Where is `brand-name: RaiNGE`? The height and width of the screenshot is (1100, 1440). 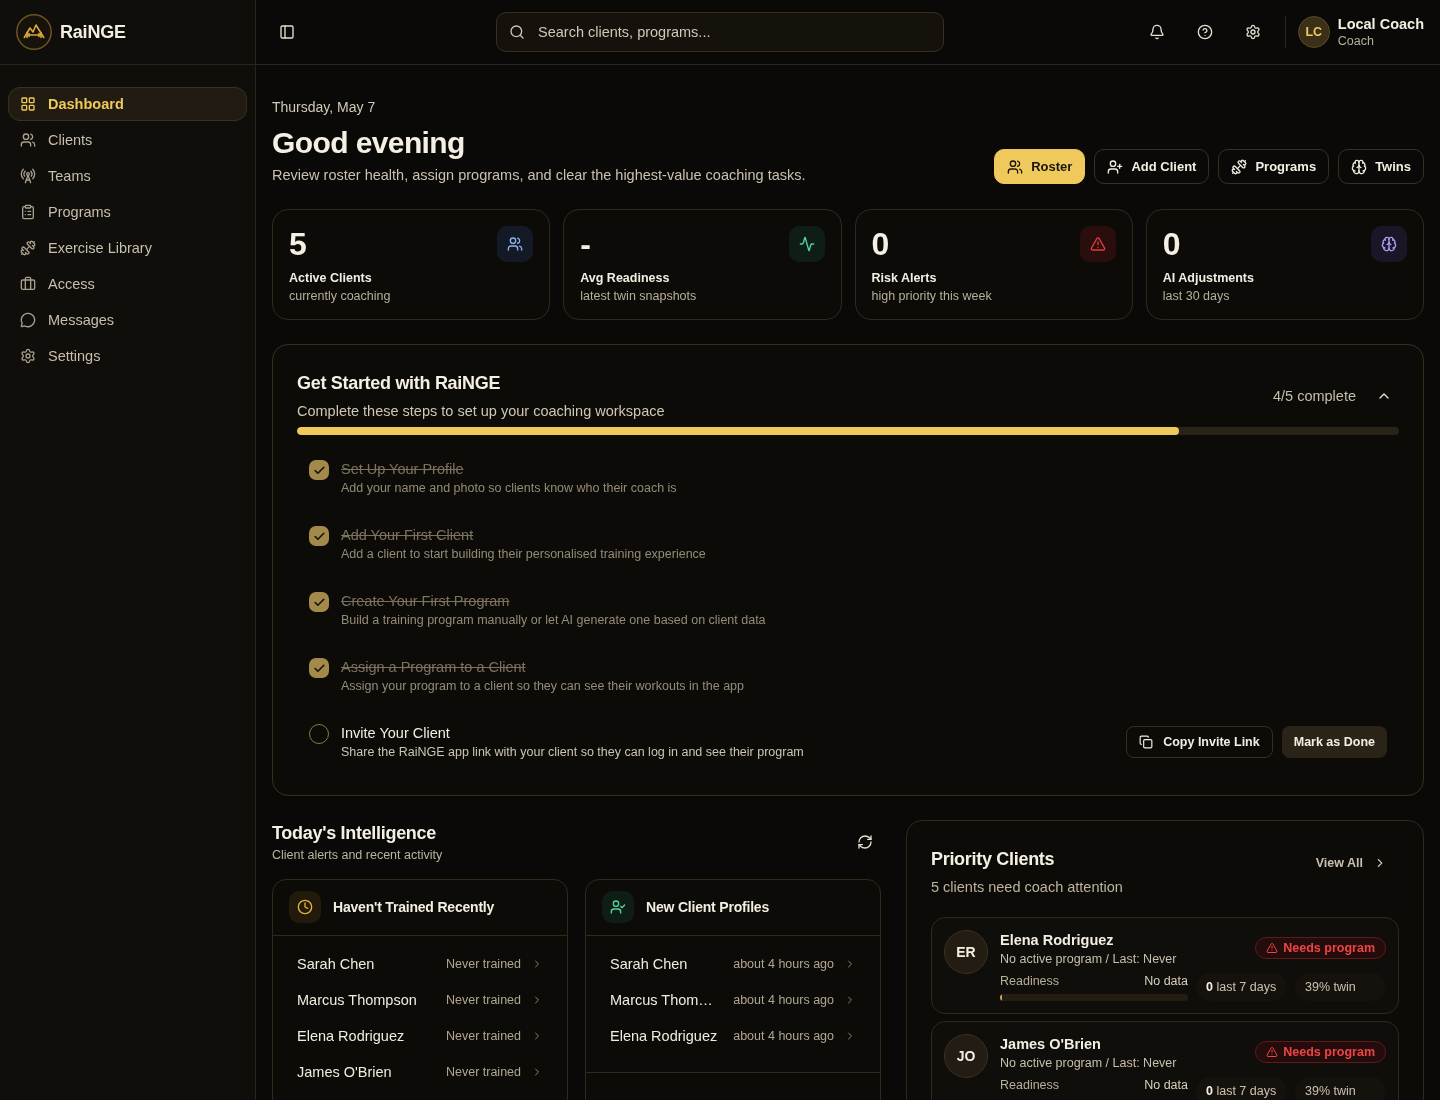 brand-name: RaiNGE is located at coordinates (93, 32).